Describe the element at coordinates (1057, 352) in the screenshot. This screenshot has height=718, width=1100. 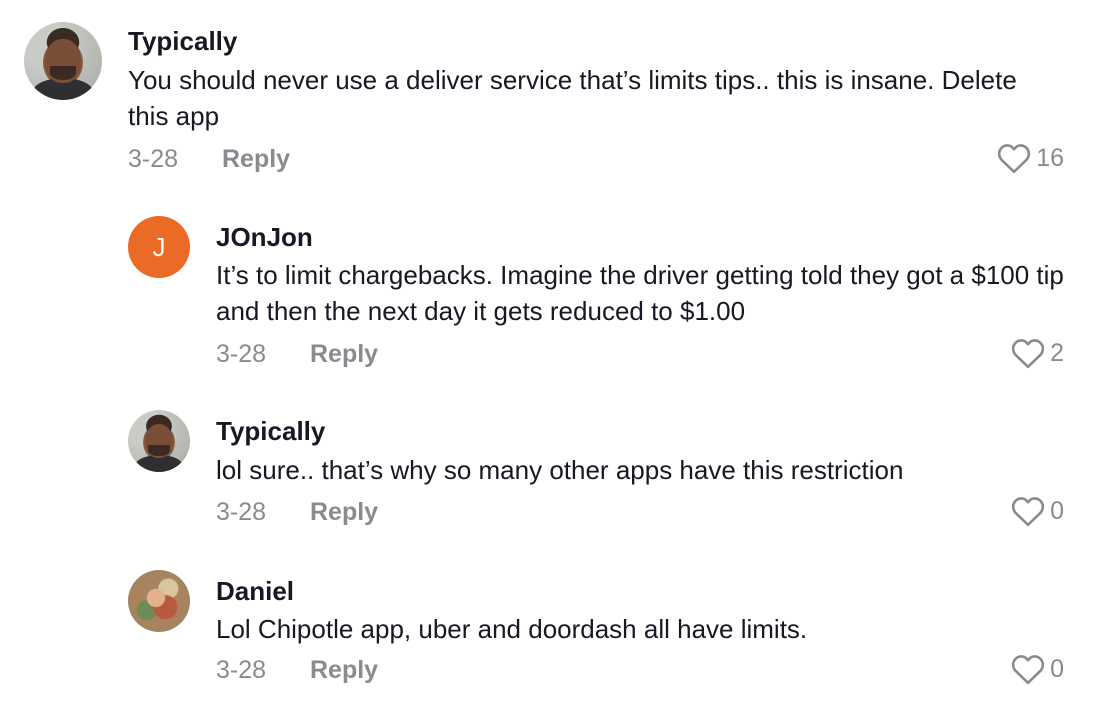
I see `like-count: 2` at that location.